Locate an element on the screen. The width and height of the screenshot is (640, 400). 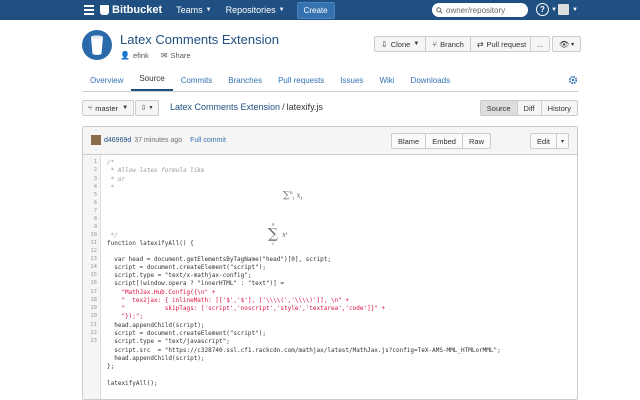
inline-math-formula: ∑ni xi is located at coordinates (292, 196).